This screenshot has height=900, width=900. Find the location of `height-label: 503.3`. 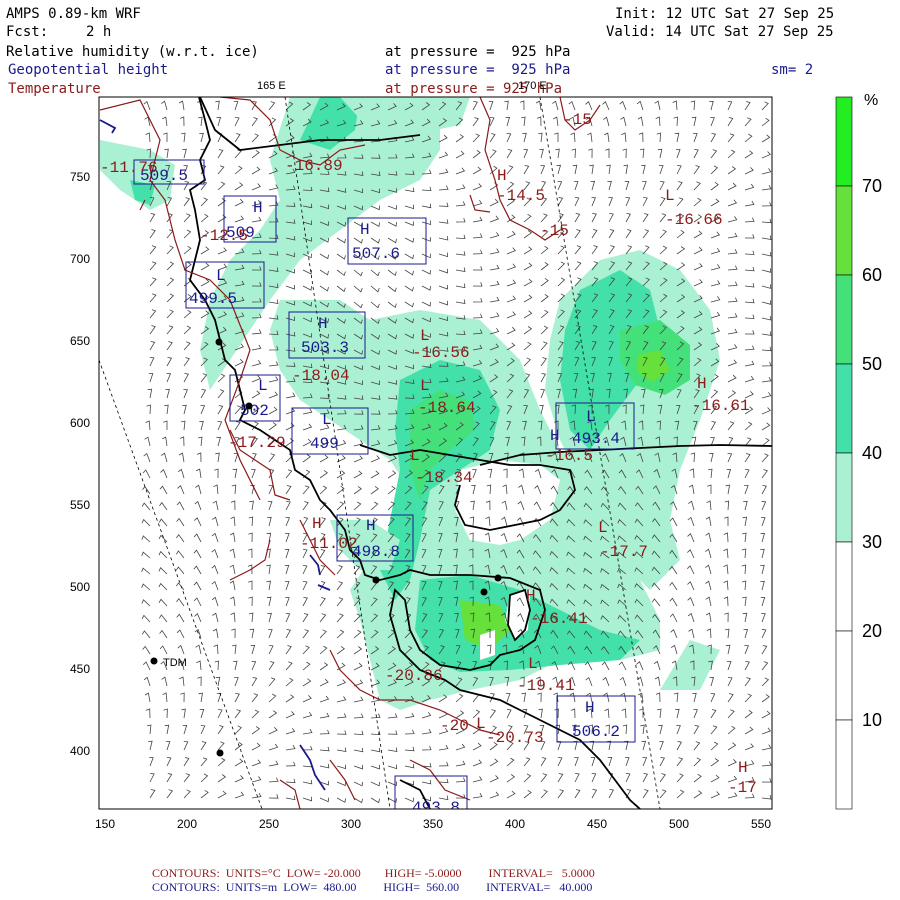

height-label: 503.3 is located at coordinates (325, 348).